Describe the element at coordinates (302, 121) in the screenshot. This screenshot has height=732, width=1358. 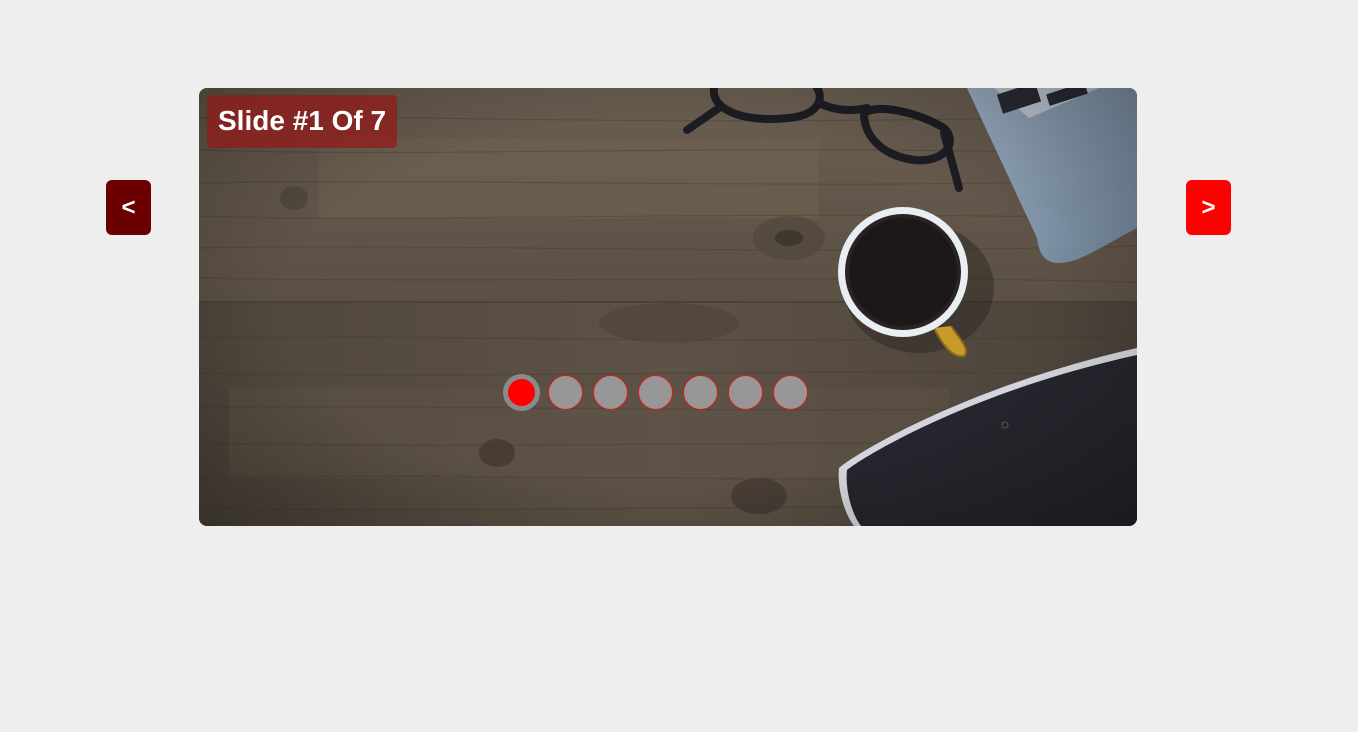
I see `slide-caption: Slide #1 Of 7` at that location.